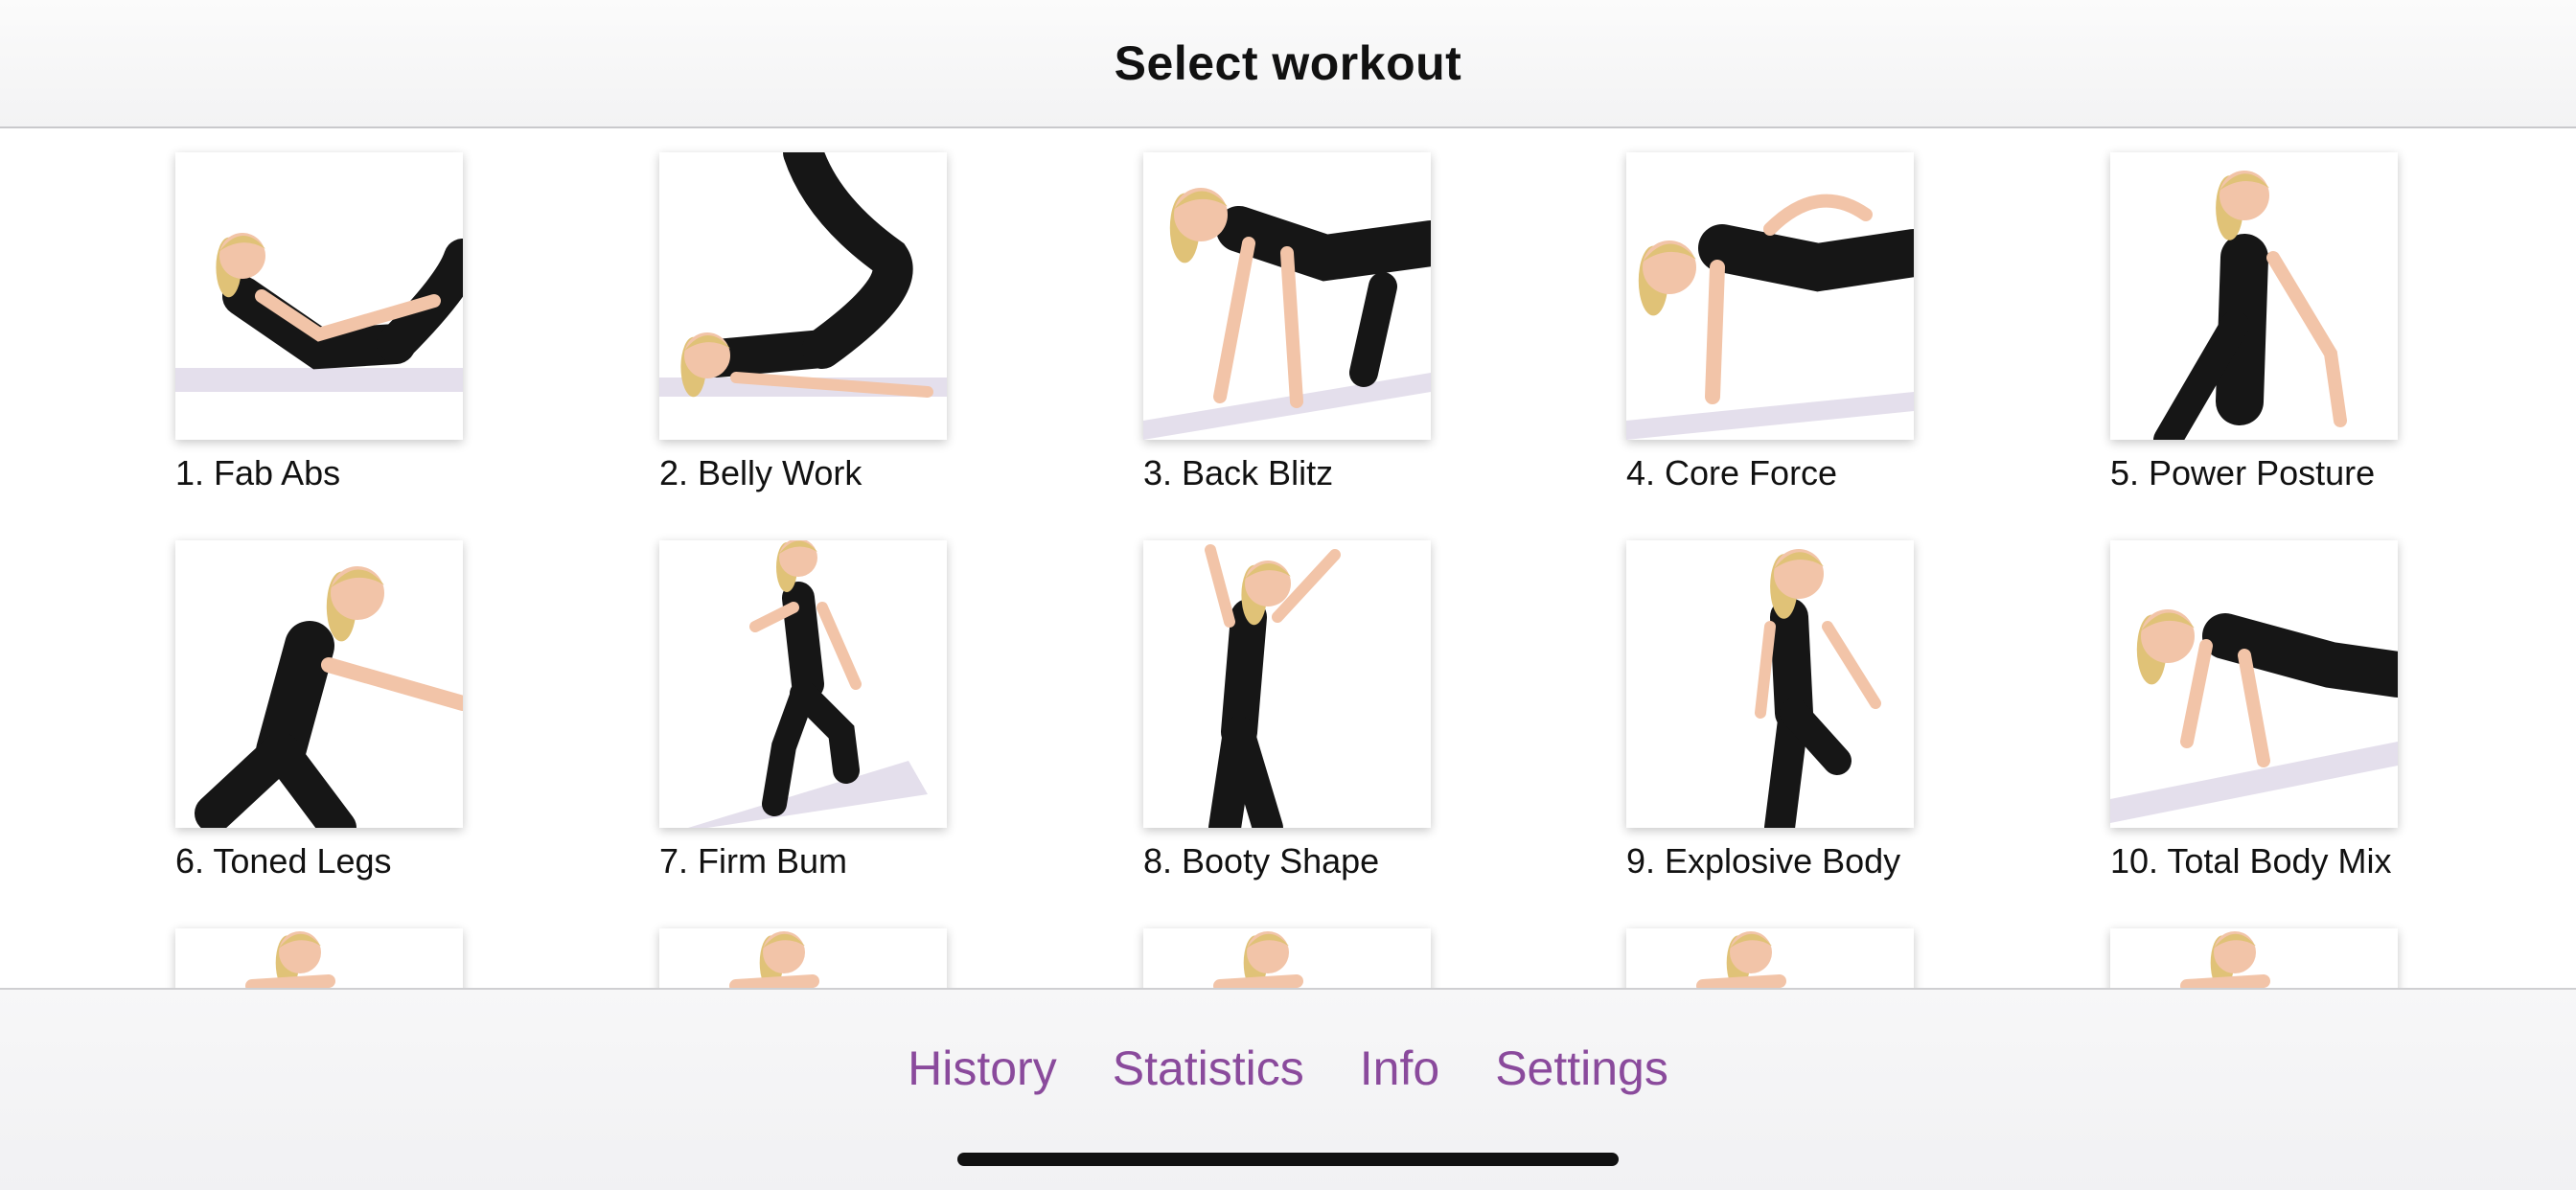 This screenshot has height=1190, width=2576. What do you see at coordinates (1238, 473) in the screenshot?
I see `workout-label: 3. Back Blitz` at bounding box center [1238, 473].